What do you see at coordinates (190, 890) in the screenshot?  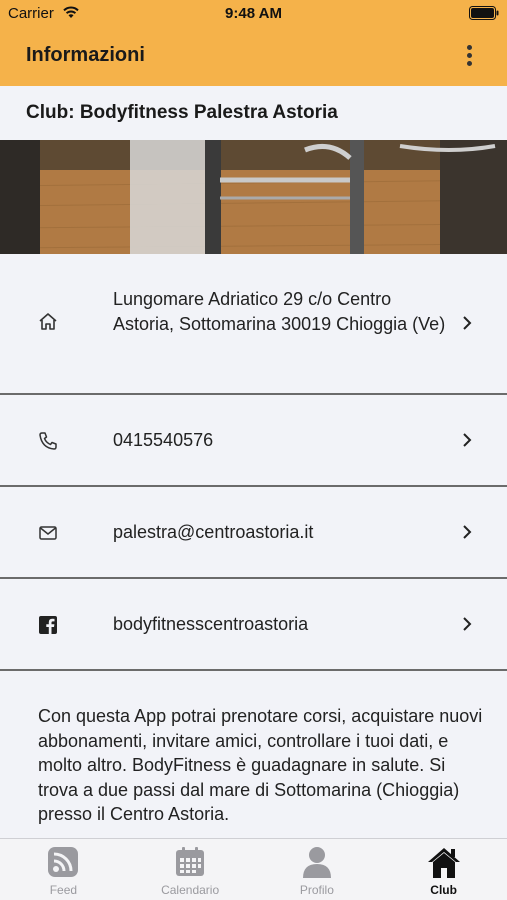 I see `tab-label: Calendario` at bounding box center [190, 890].